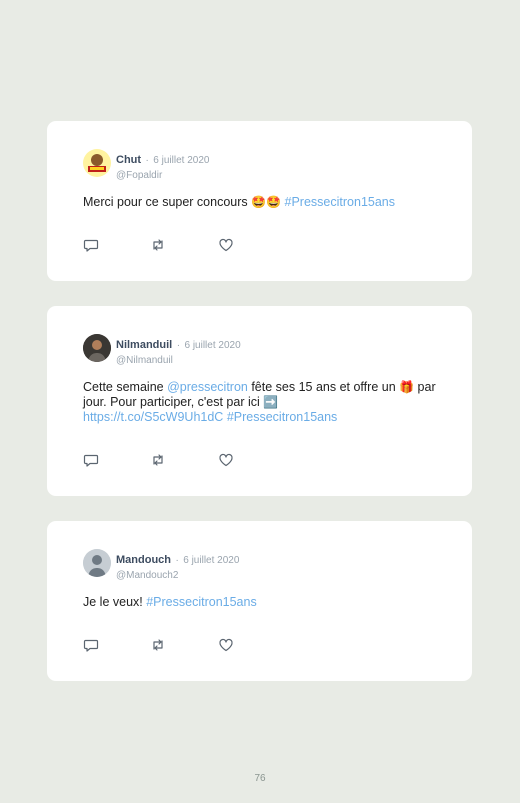 This screenshot has height=803, width=520. I want to click on text-segment: Je le veux!, so click(115, 602).